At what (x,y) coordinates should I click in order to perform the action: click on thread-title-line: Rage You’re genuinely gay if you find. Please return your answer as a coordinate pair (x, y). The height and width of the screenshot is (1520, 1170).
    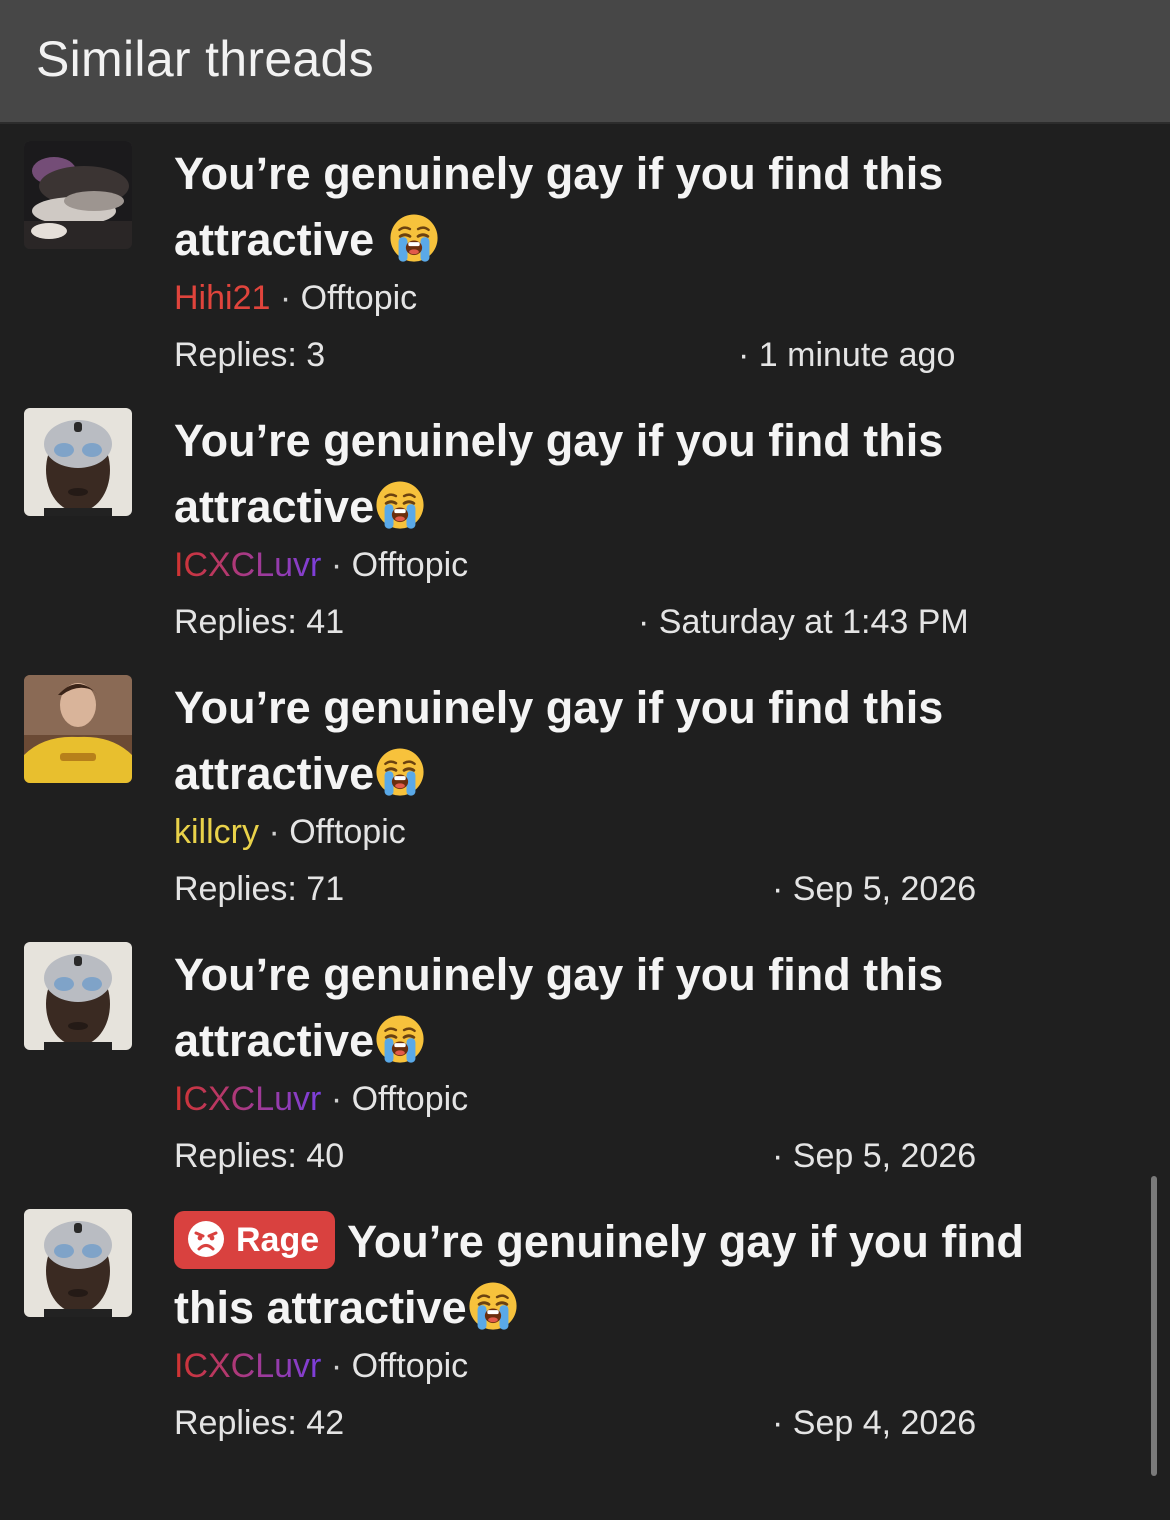
    Looking at the image, I should click on (654, 1242).